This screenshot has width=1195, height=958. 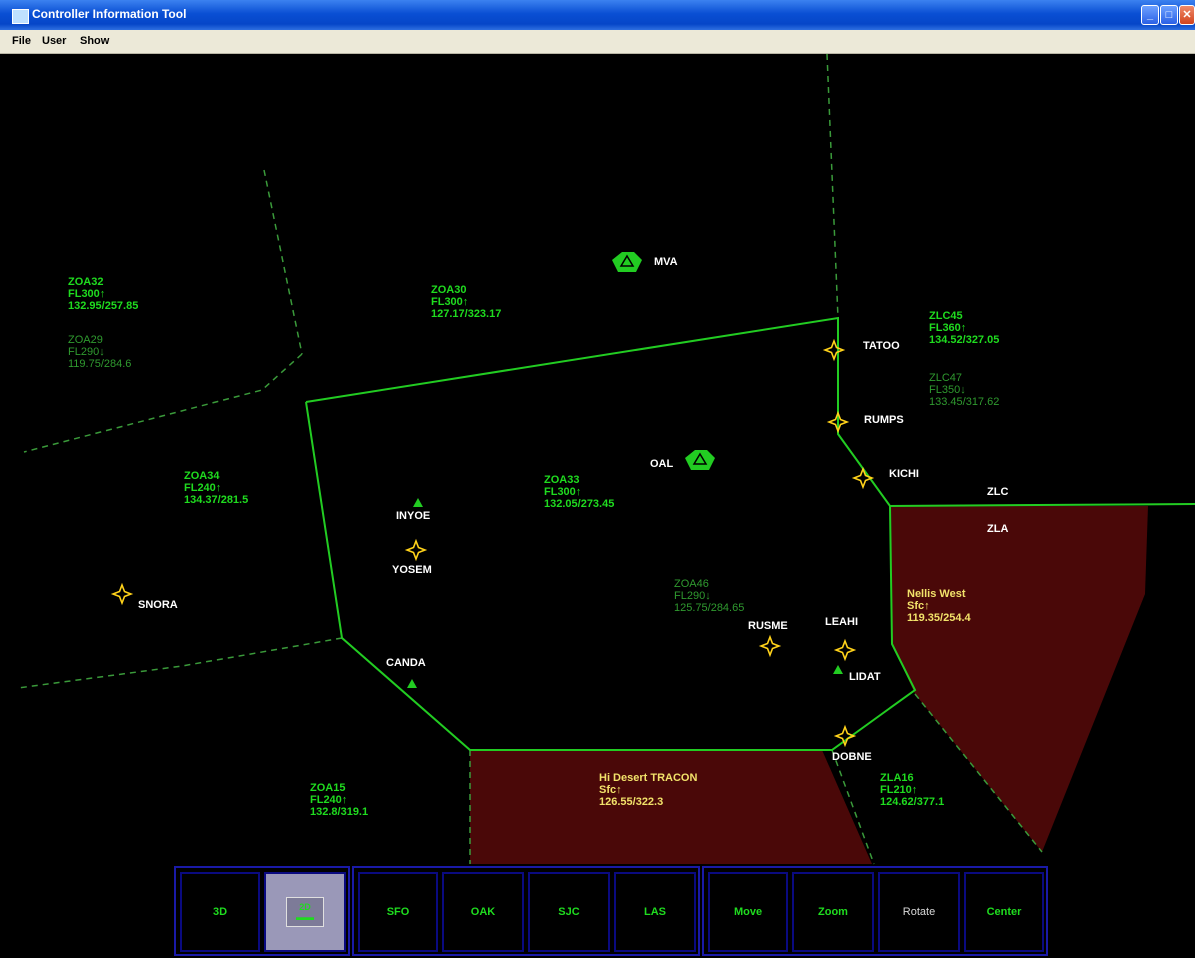 I want to click on menu-show: Show, so click(x=94, y=41).